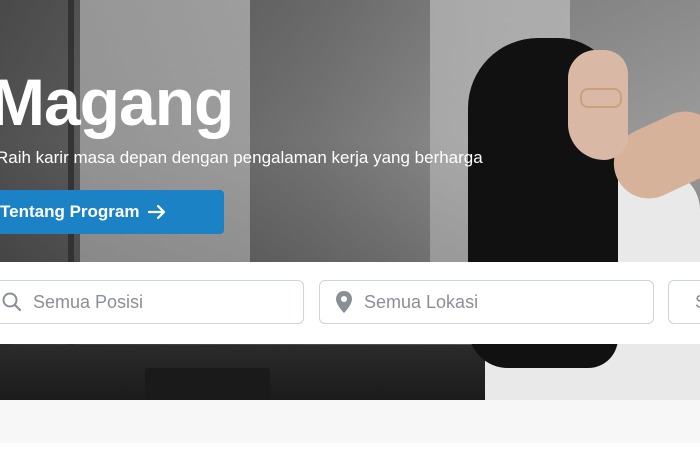 The width and height of the screenshot is (700, 465). I want to click on content-strip, so click(350, 454).